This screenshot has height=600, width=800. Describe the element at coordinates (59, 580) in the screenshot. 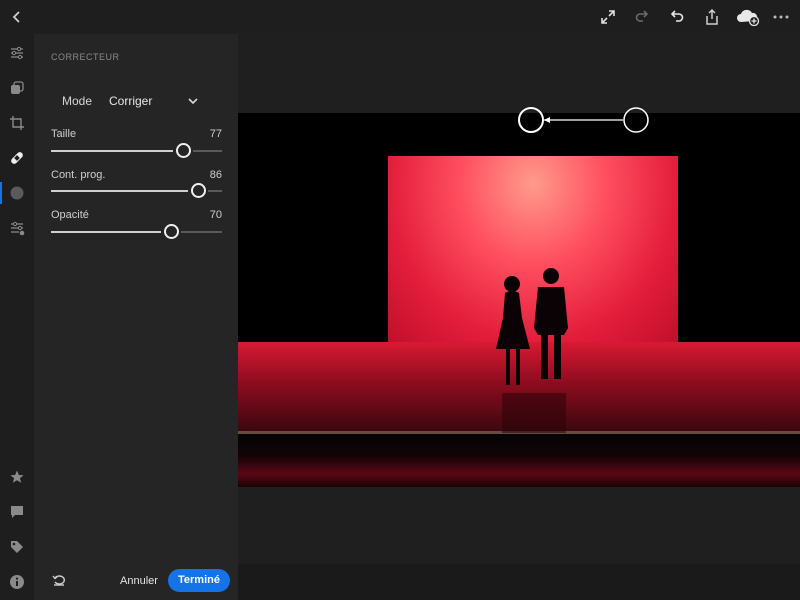

I see `reset-icon` at that location.